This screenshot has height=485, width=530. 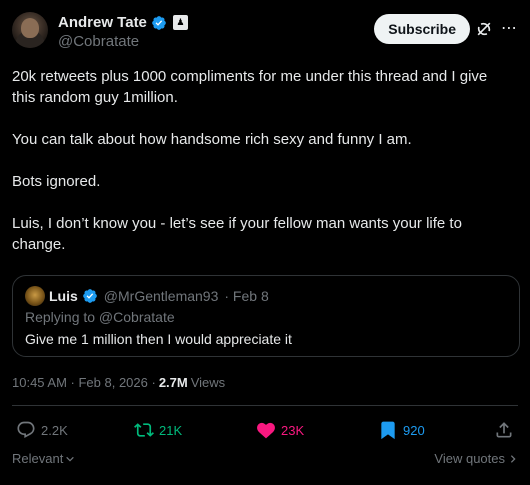 I want to click on tweet-footer: Relevant View quotes, so click(x=265, y=460).